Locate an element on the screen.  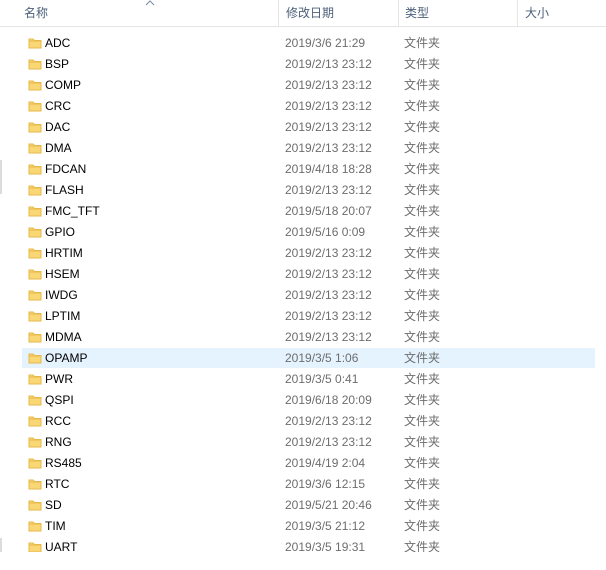
file-name: QSPI is located at coordinates (59, 400).